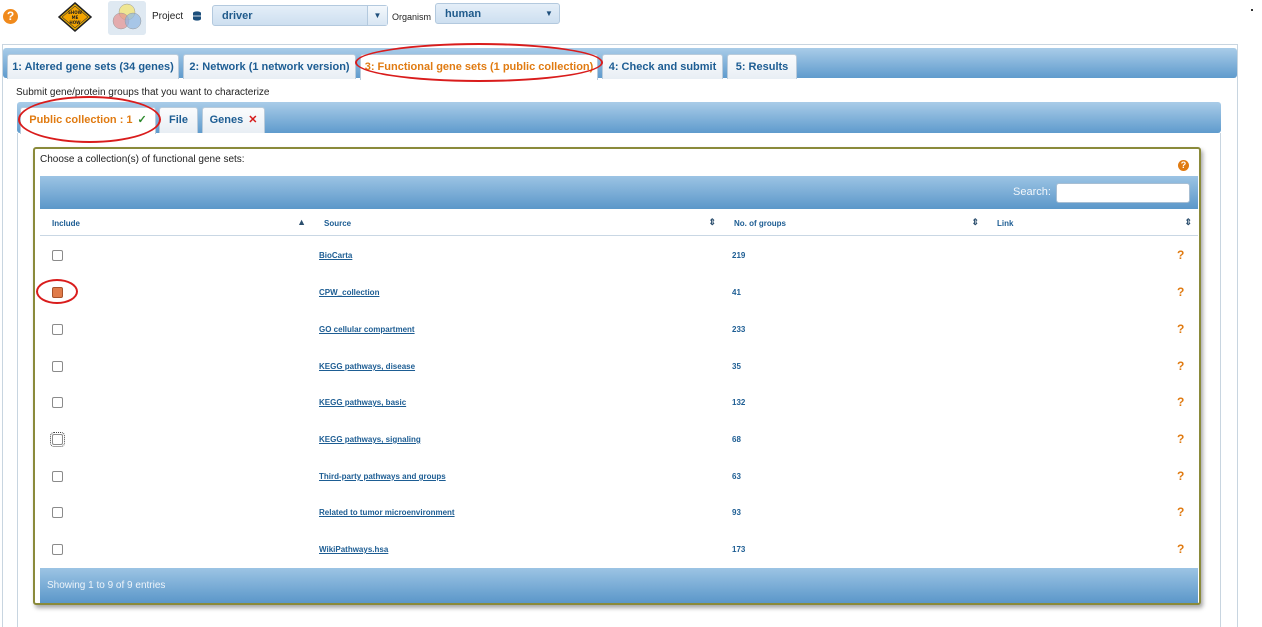 This screenshot has height=627, width=1262. What do you see at coordinates (226, 120) in the screenshot?
I see `tab-genes-label: Genes` at bounding box center [226, 120].